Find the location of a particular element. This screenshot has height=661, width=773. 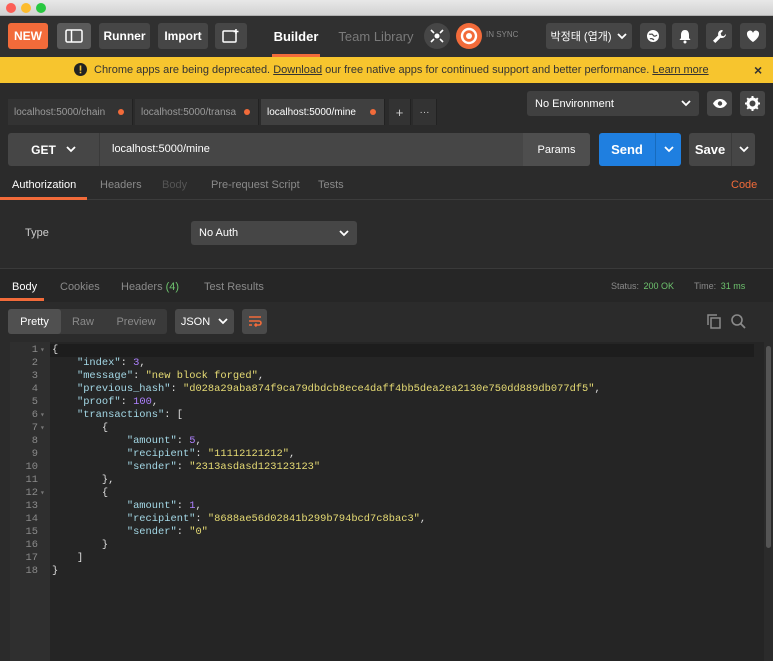

active-tab-indicator is located at coordinates (22, 299).